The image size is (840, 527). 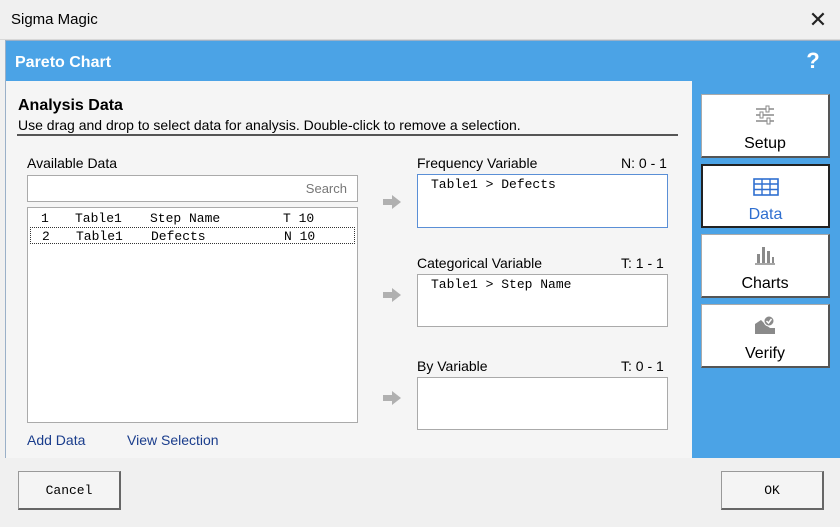 I want to click on move-to-frequency-arrow-icon, so click(x=392, y=202).